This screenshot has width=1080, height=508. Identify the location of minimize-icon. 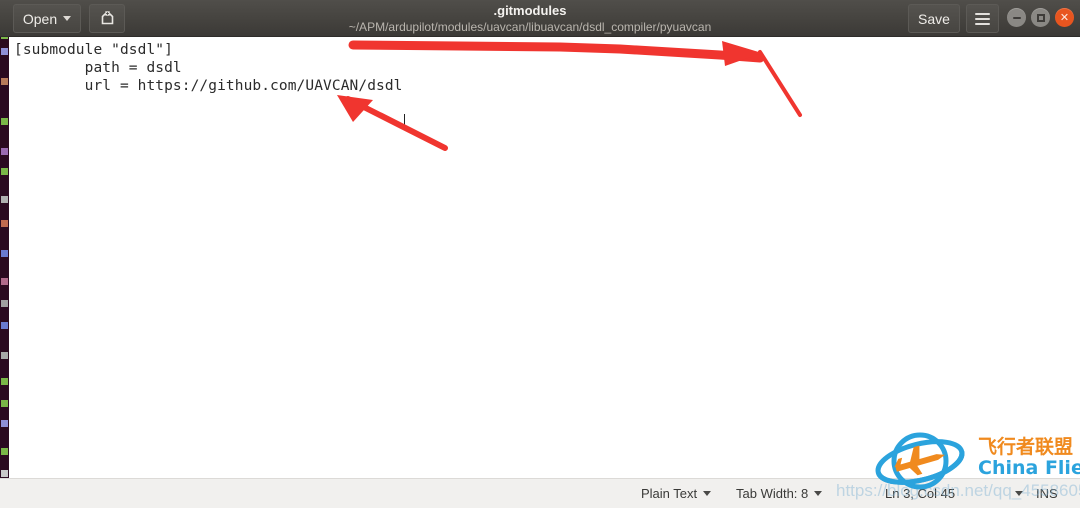
(1016, 17).